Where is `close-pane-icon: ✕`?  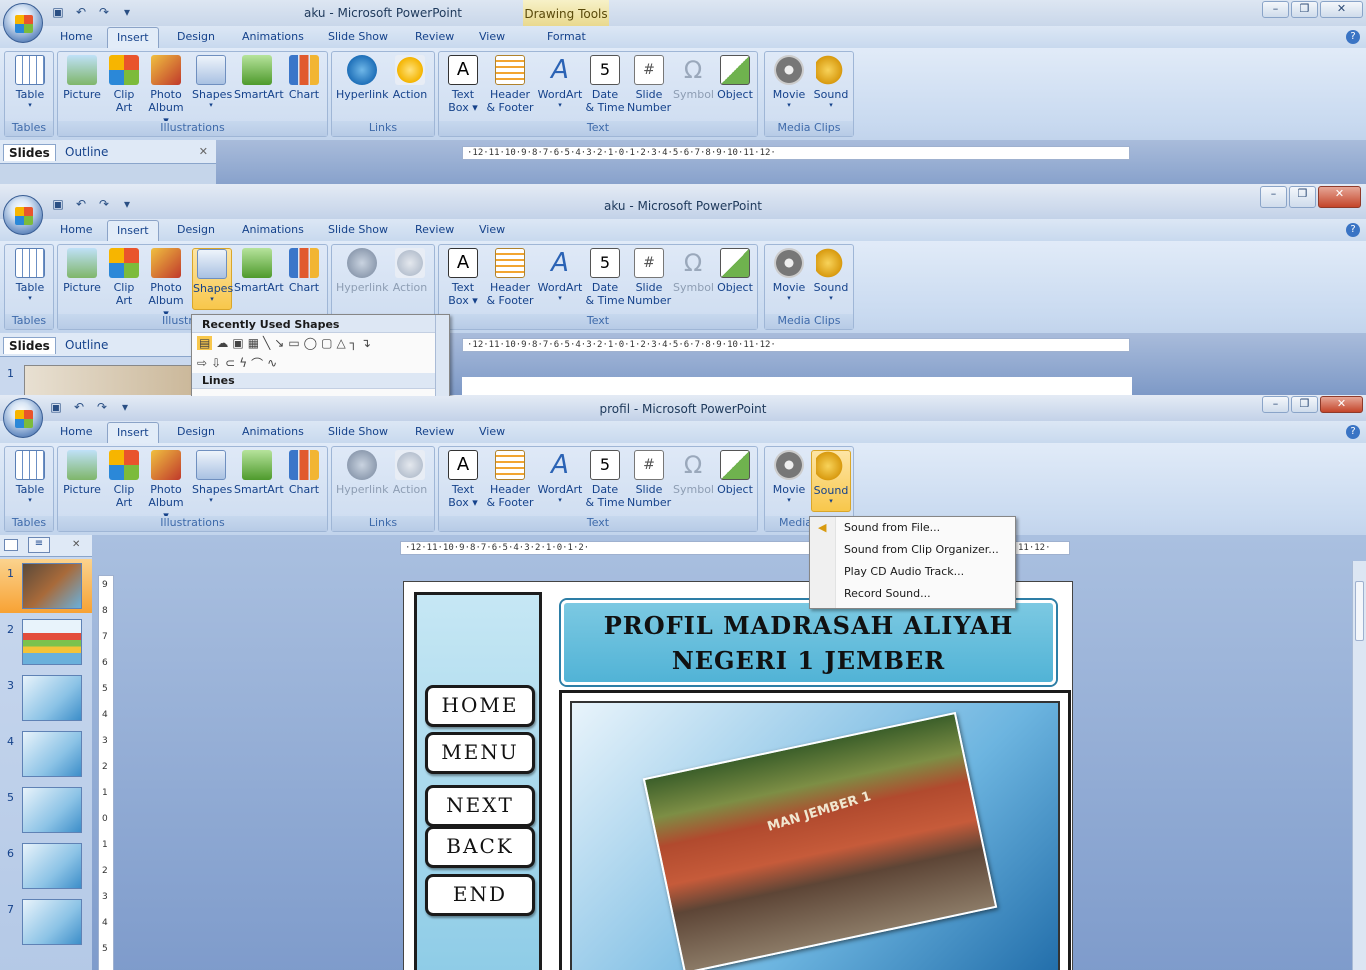 close-pane-icon: ✕ is located at coordinates (76, 544).